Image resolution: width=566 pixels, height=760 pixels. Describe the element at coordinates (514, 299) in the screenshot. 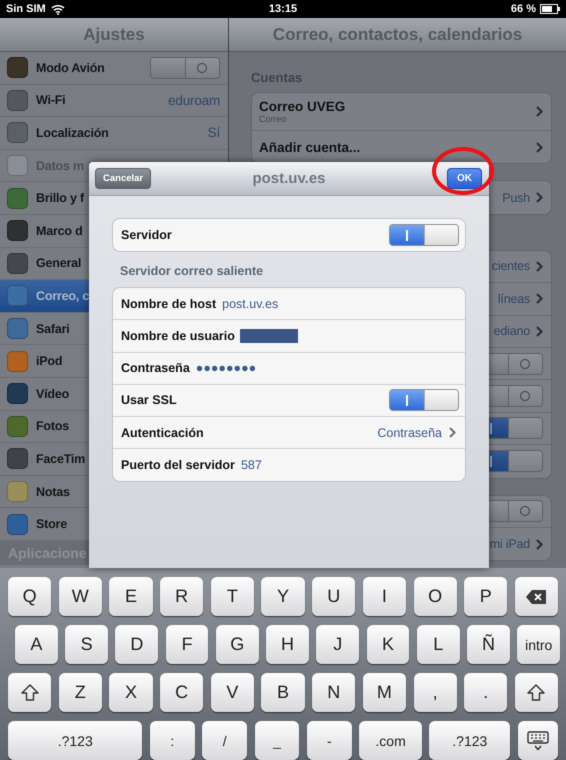

I see `setting-value: líneas` at that location.